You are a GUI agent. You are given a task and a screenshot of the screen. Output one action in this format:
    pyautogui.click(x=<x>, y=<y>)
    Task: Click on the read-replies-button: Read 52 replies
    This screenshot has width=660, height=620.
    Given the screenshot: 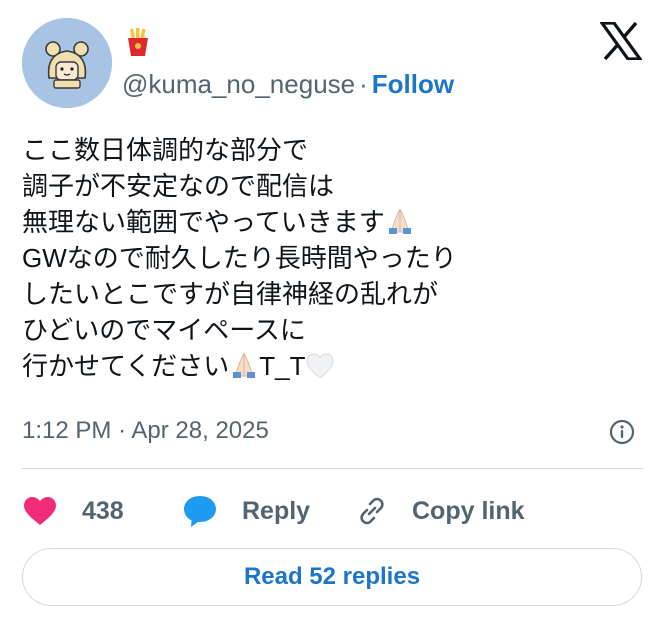 What is the action you would take?
    pyautogui.click(x=332, y=577)
    